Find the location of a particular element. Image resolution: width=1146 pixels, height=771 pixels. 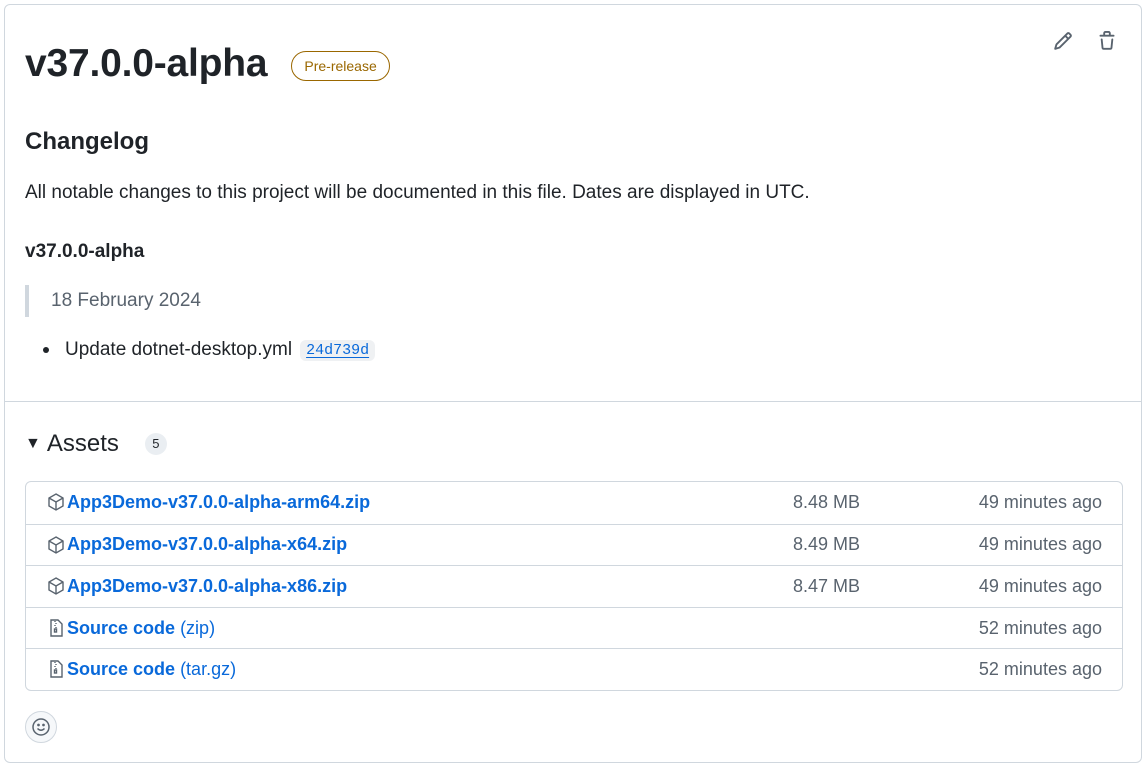

asset-name: App3Demo-v37.0.0-alpha-x86.zip is located at coordinates (207, 585).